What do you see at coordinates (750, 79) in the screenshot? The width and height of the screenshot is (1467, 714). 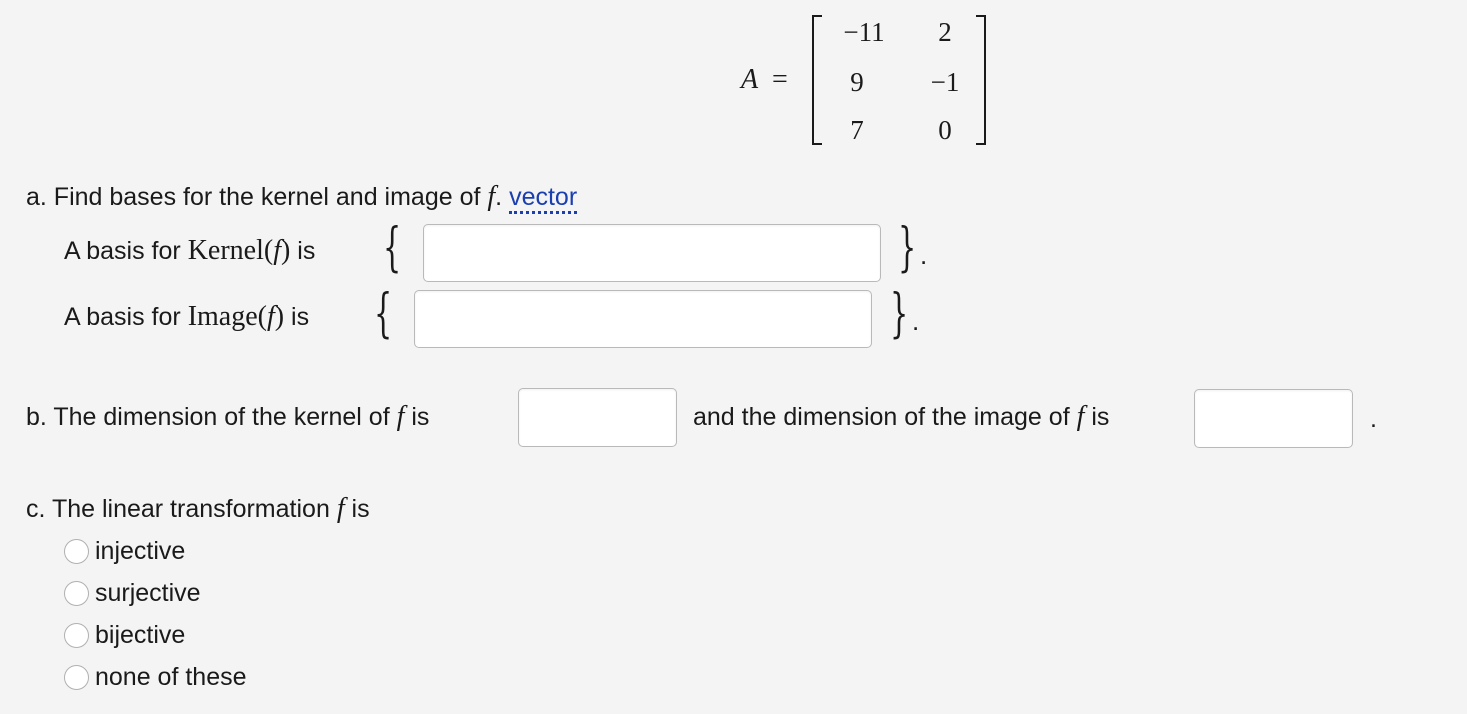 I see `matrix-name: A` at bounding box center [750, 79].